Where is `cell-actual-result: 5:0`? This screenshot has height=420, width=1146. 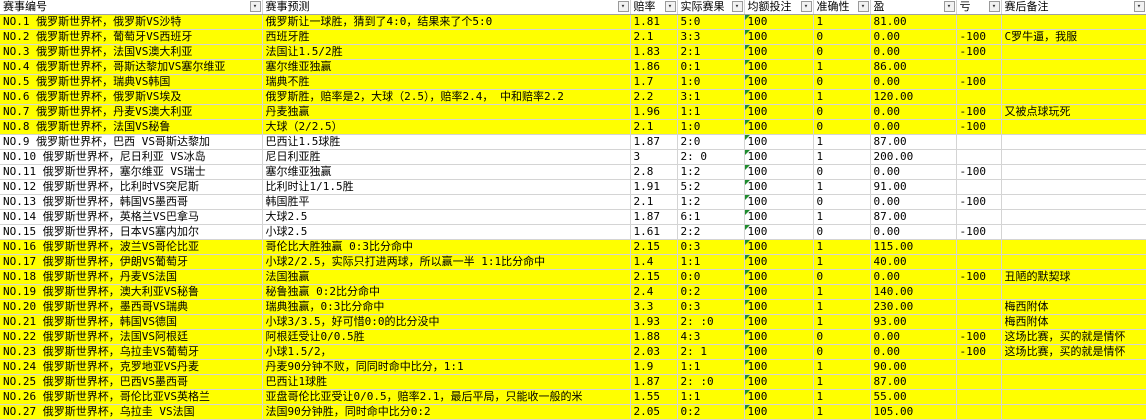
cell-actual-result: 5:0 is located at coordinates (711, 22).